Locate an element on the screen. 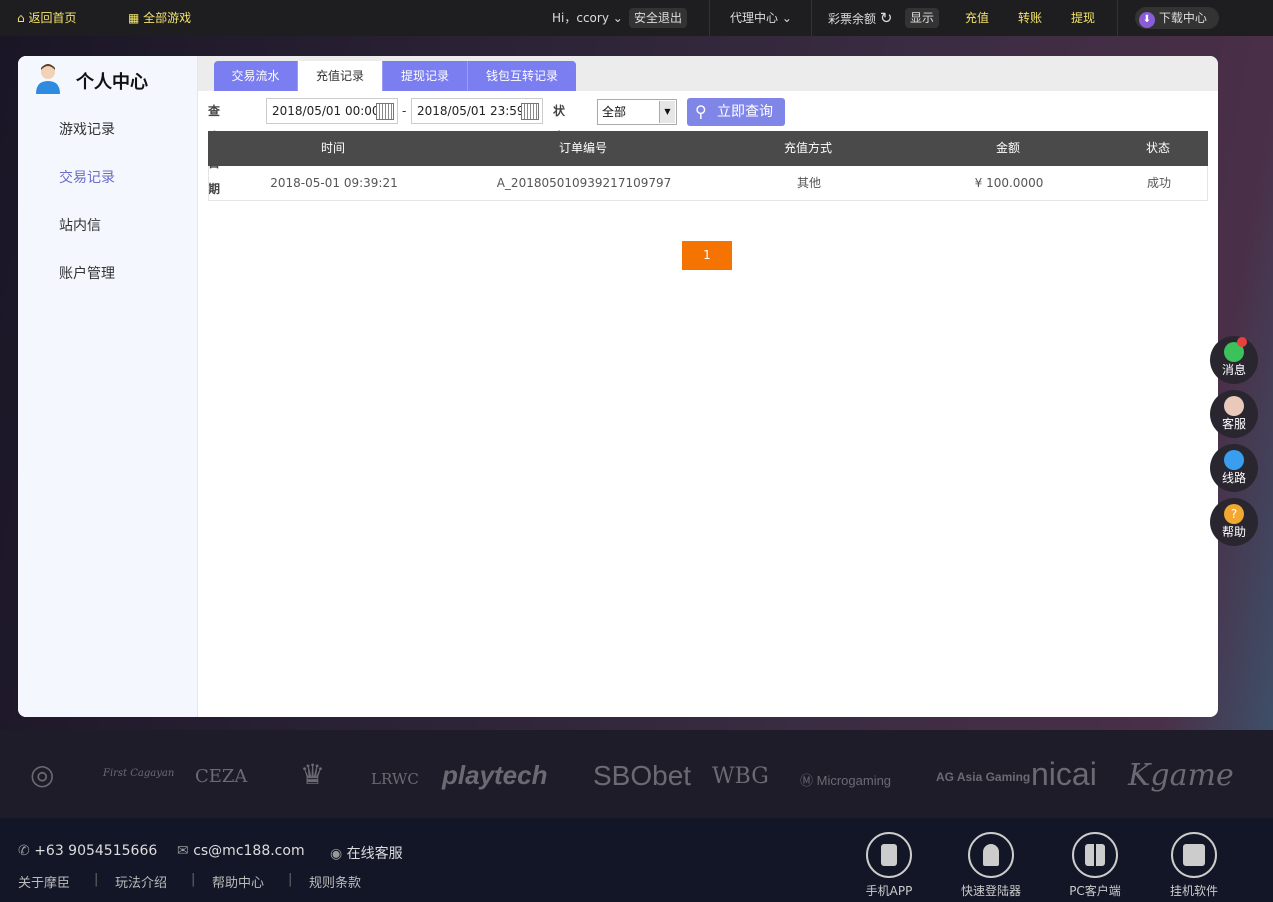 This screenshot has height=902, width=1273. phone-device-icon is located at coordinates (889, 855).